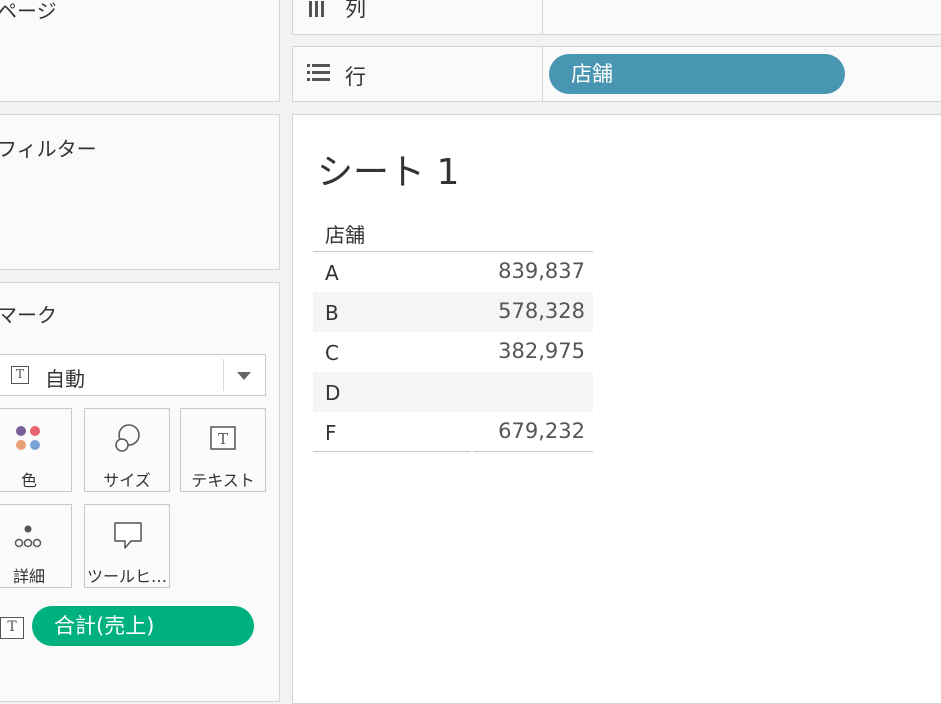 Image resolution: width=941 pixels, height=704 pixels. Describe the element at coordinates (127, 439) in the screenshot. I see `size-icon` at that location.